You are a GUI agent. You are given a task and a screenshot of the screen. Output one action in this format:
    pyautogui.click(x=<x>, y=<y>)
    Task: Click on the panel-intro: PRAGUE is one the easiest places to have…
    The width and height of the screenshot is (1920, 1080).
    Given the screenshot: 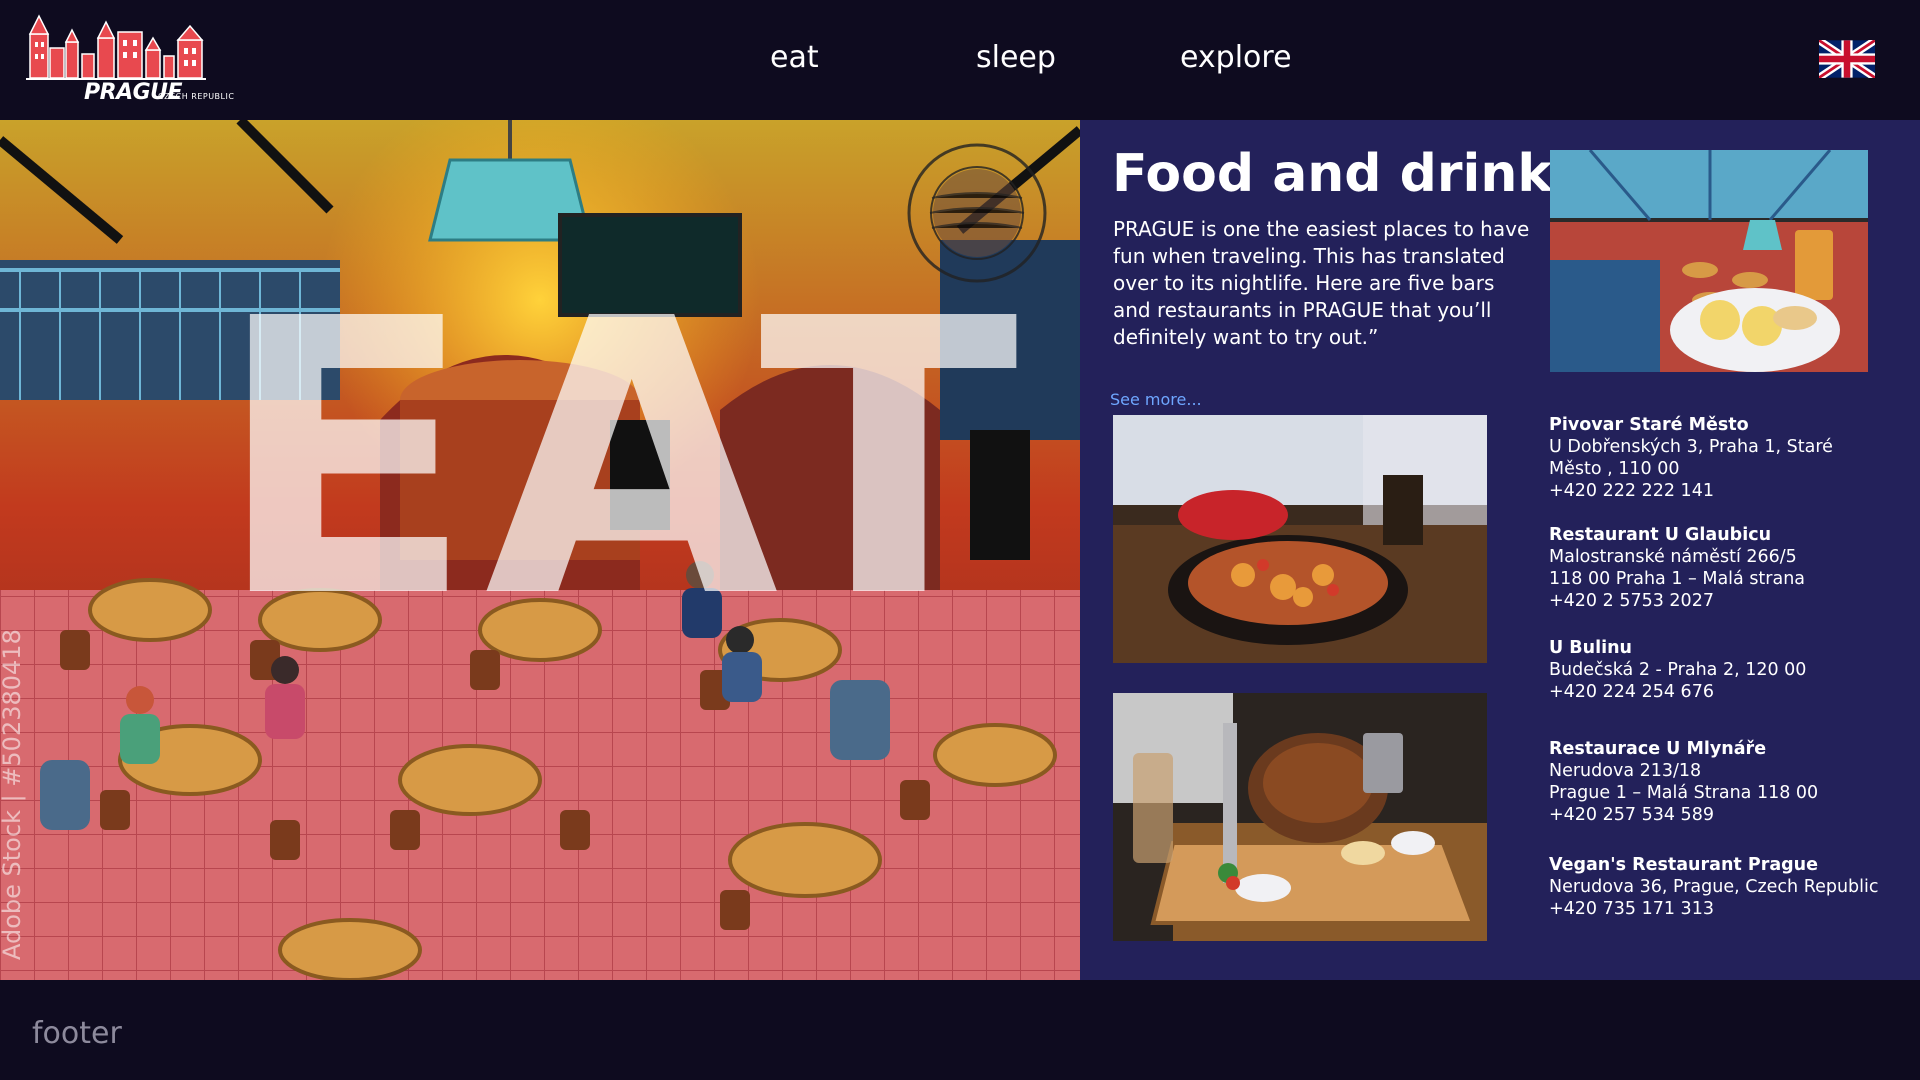 What is the action you would take?
    pyautogui.click(x=1321, y=283)
    